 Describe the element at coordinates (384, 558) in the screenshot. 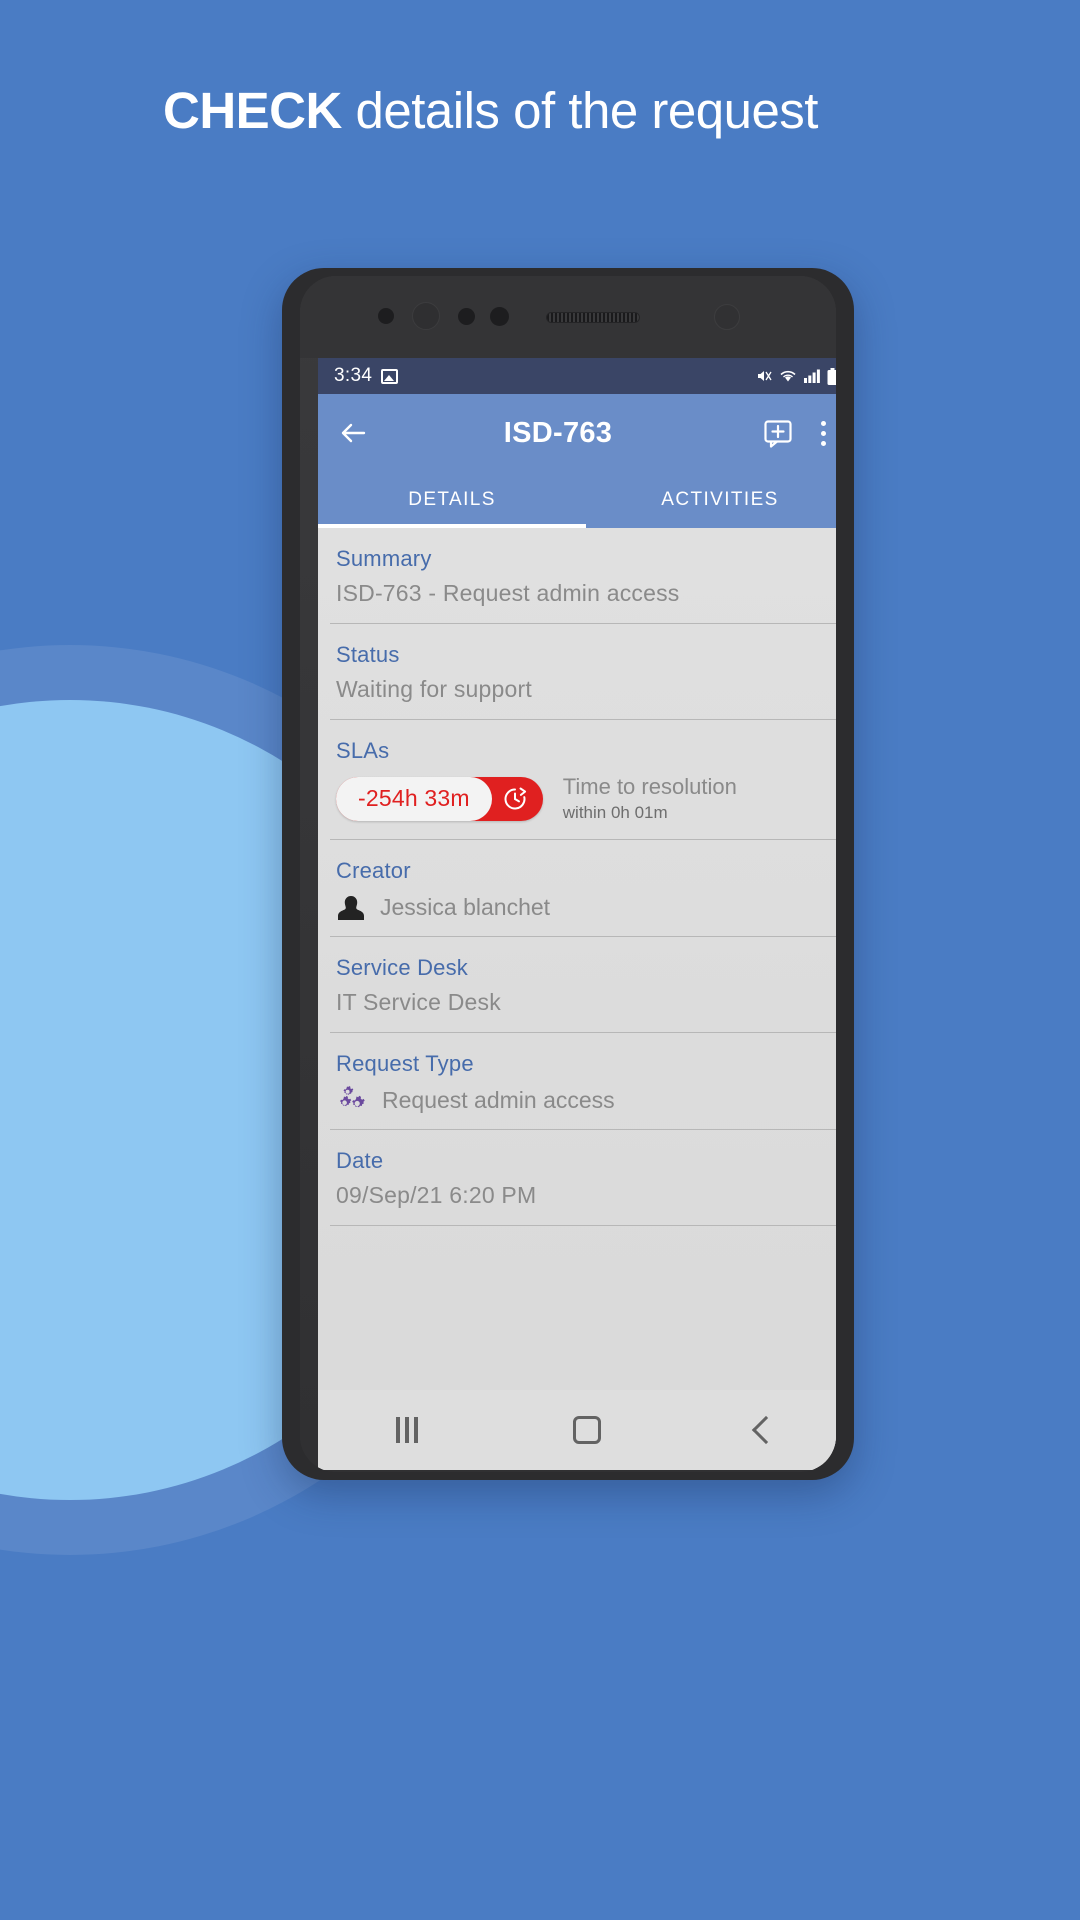

I see `field-label: Summary` at that location.